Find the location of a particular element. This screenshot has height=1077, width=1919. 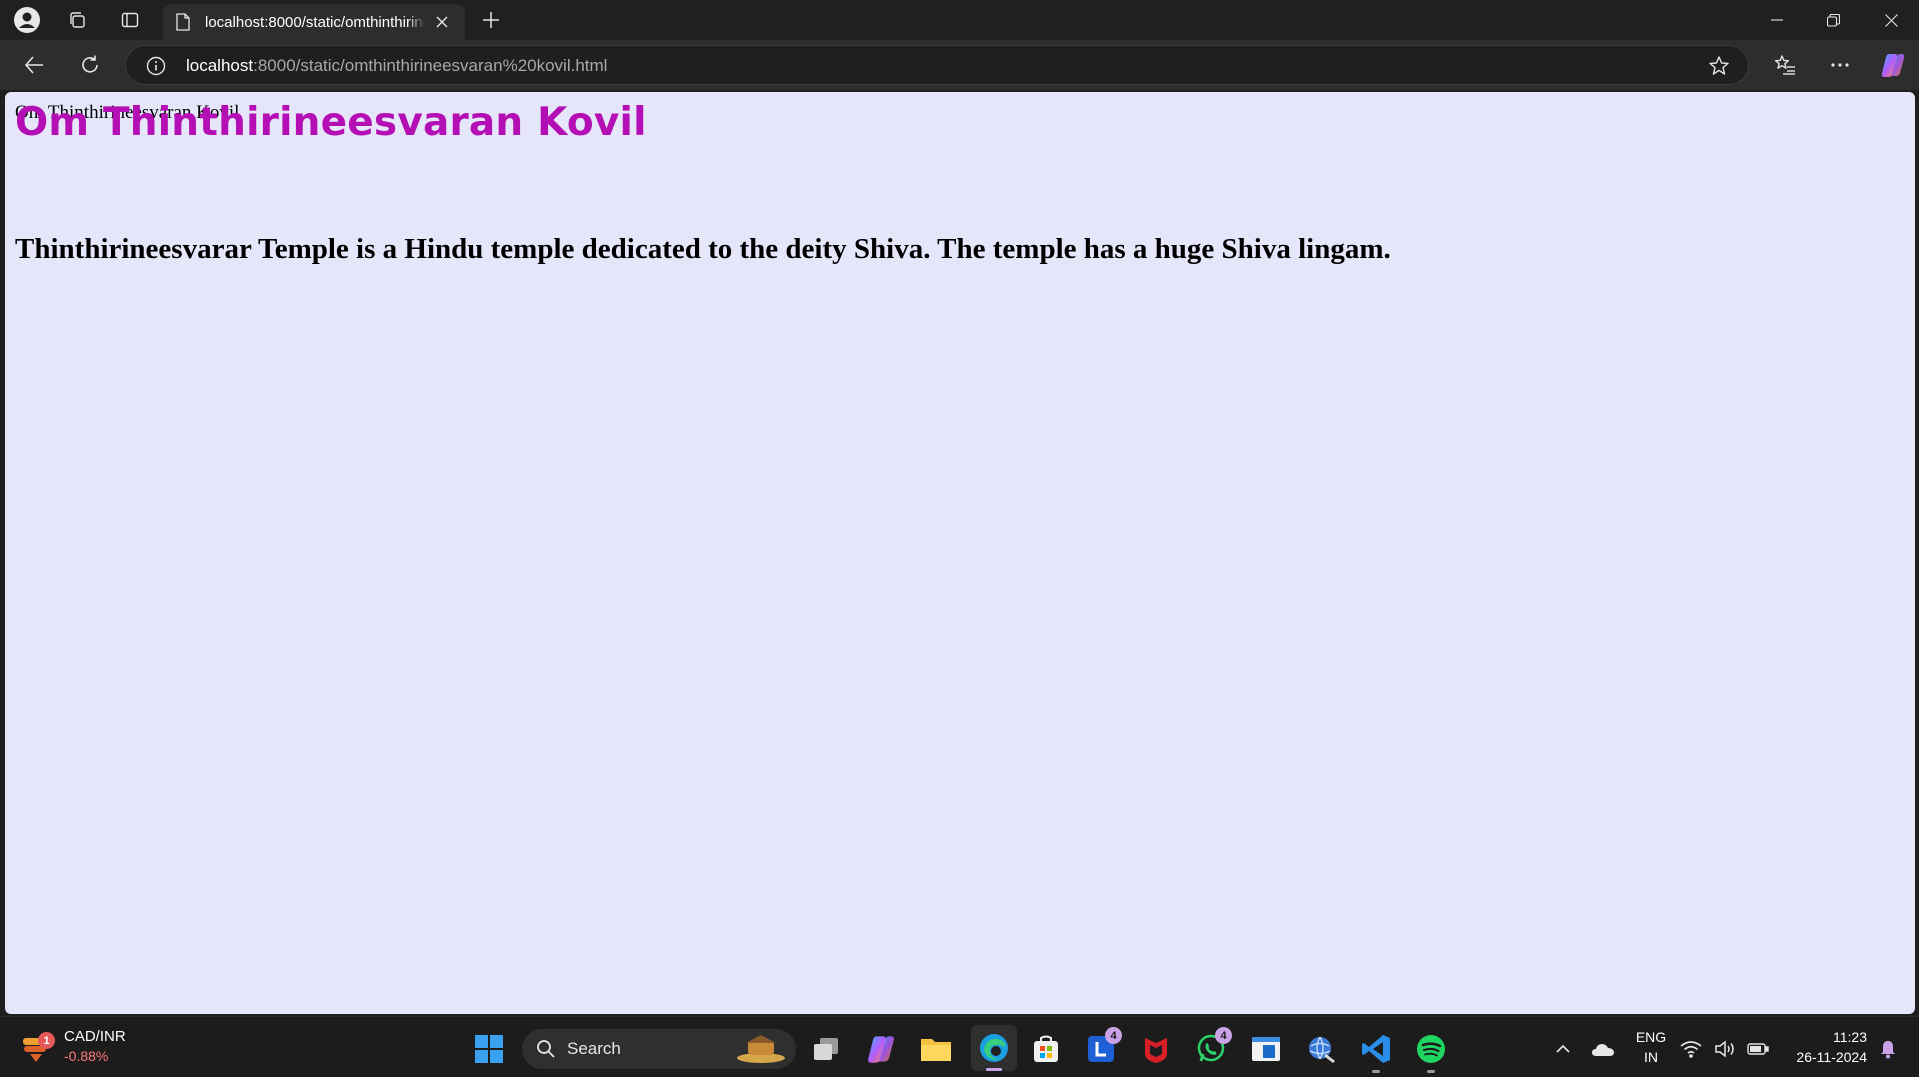

spotify-icon is located at coordinates (1431, 1051).